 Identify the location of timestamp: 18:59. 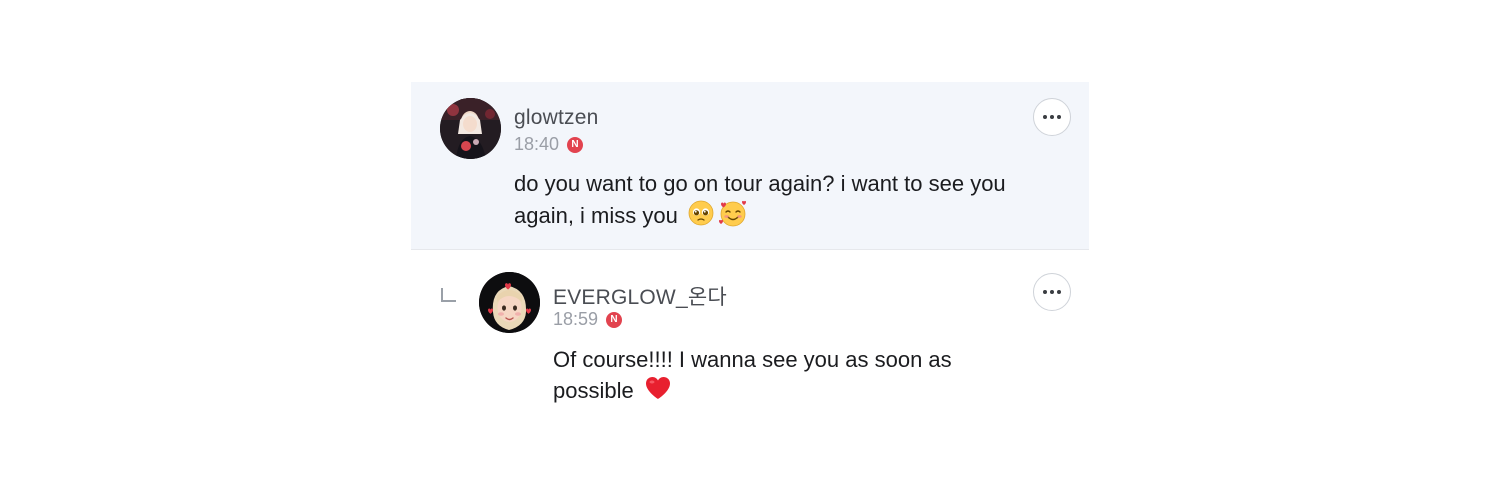
(576, 319).